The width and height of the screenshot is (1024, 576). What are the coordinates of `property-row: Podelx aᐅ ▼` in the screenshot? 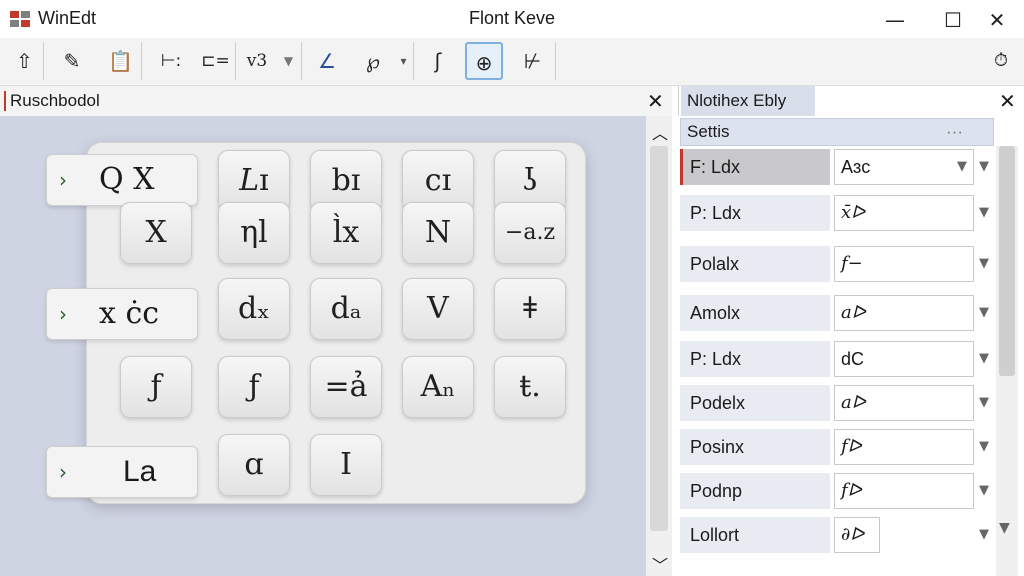 It's located at (837, 403).